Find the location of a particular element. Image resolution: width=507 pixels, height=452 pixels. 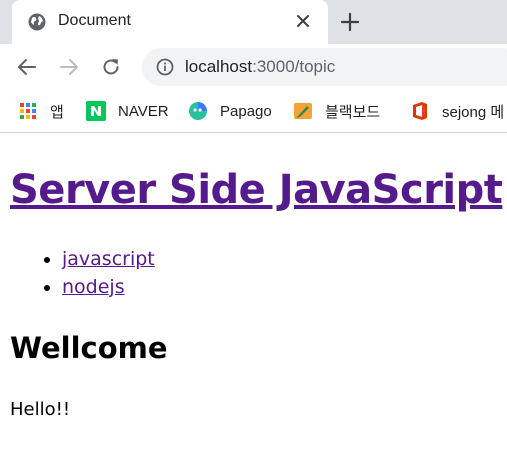

bookmark-label: sejong 메 is located at coordinates (473, 112).